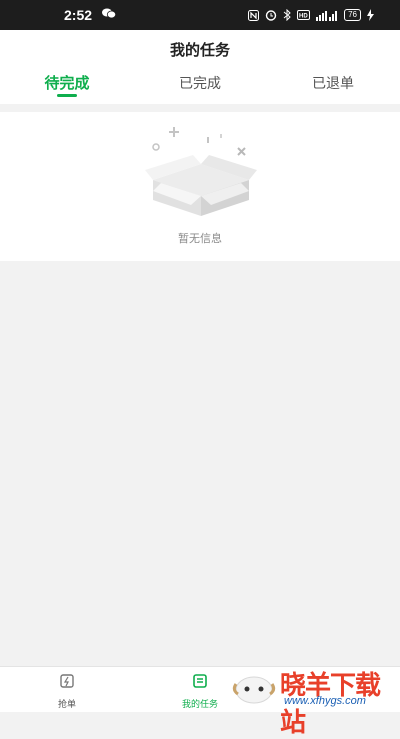  I want to click on empty-state-text: 暂无信息, so click(200, 238).